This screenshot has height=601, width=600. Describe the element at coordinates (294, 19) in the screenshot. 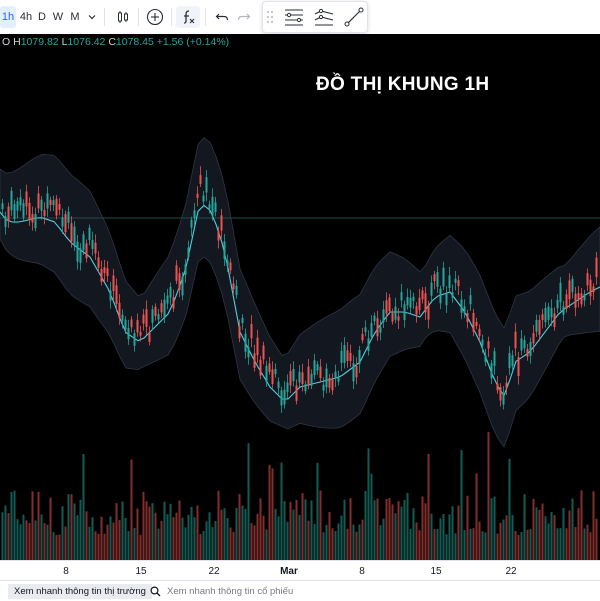

I see `horizontal-lines-icon` at that location.